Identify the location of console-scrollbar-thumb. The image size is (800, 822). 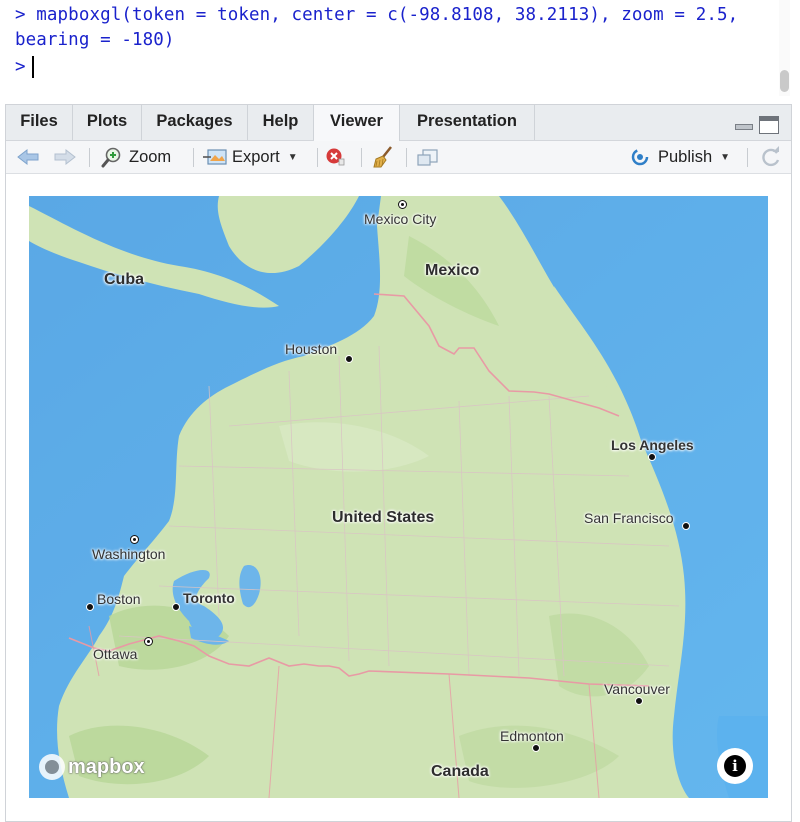
(784, 81).